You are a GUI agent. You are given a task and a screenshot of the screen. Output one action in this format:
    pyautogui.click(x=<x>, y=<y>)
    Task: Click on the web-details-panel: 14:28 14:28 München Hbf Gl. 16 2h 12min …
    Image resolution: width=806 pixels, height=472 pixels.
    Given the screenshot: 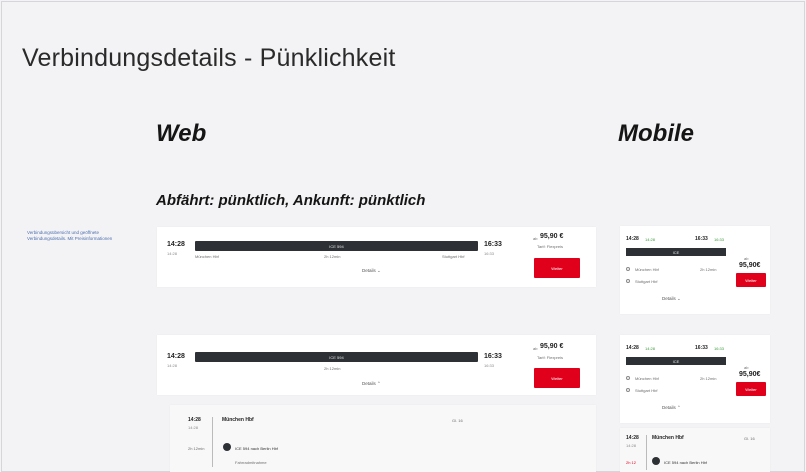 What is the action you would take?
    pyautogui.click(x=383, y=438)
    